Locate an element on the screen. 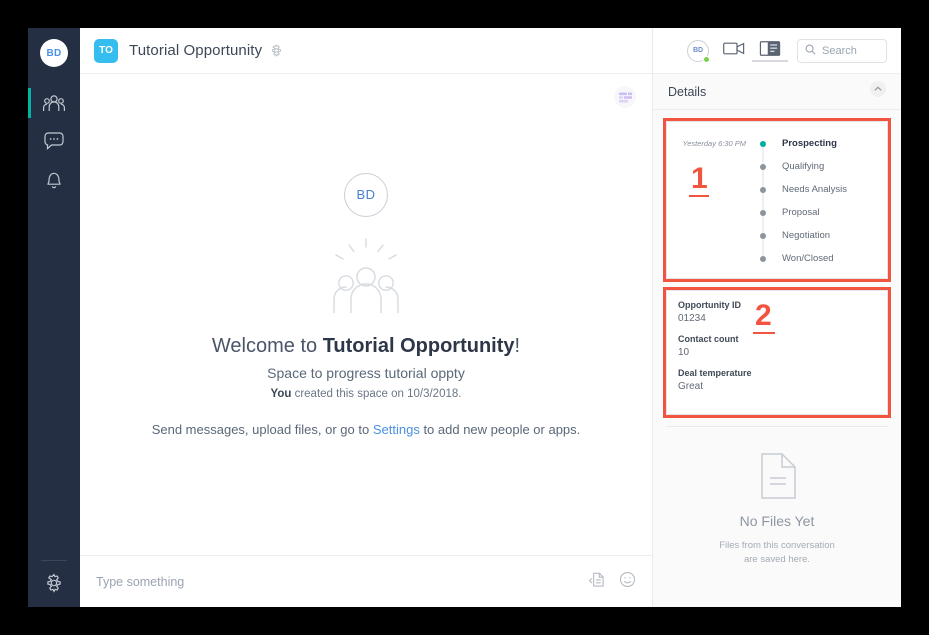 This screenshot has height=635, width=929. search-icon is located at coordinates (810, 51).